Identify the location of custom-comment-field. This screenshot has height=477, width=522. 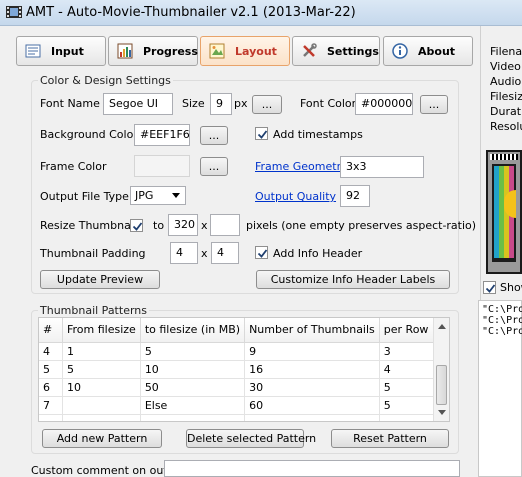
(312, 468).